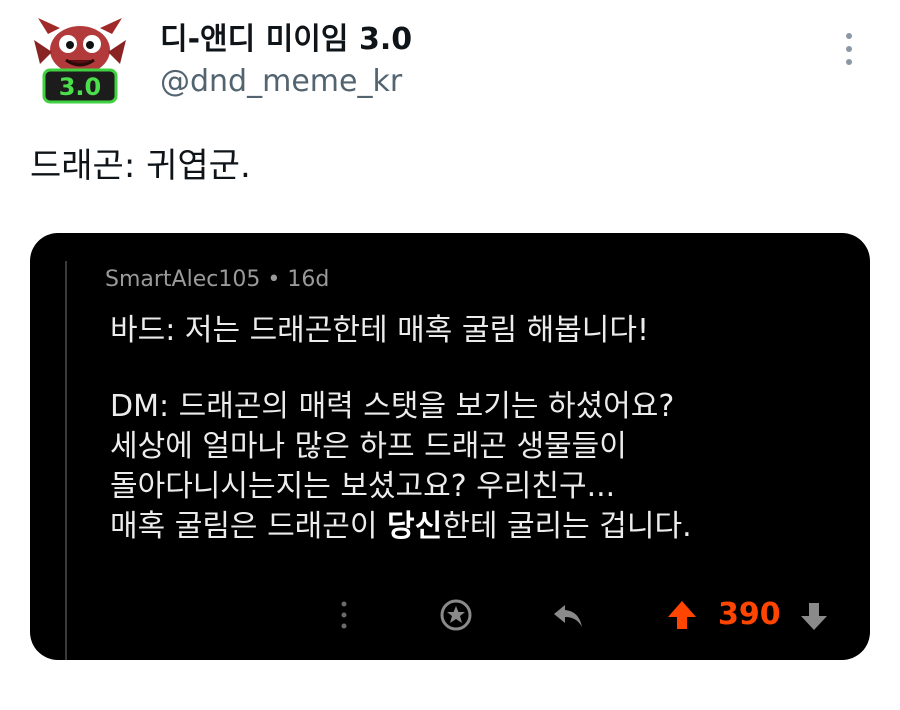 The image size is (900, 710). I want to click on upvote-button, so click(682, 615).